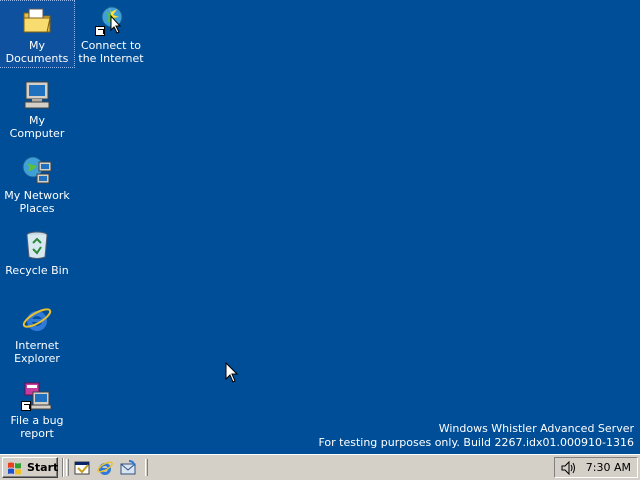 The image size is (640, 480). I want to click on icon-label: File a bug report, so click(37, 427).